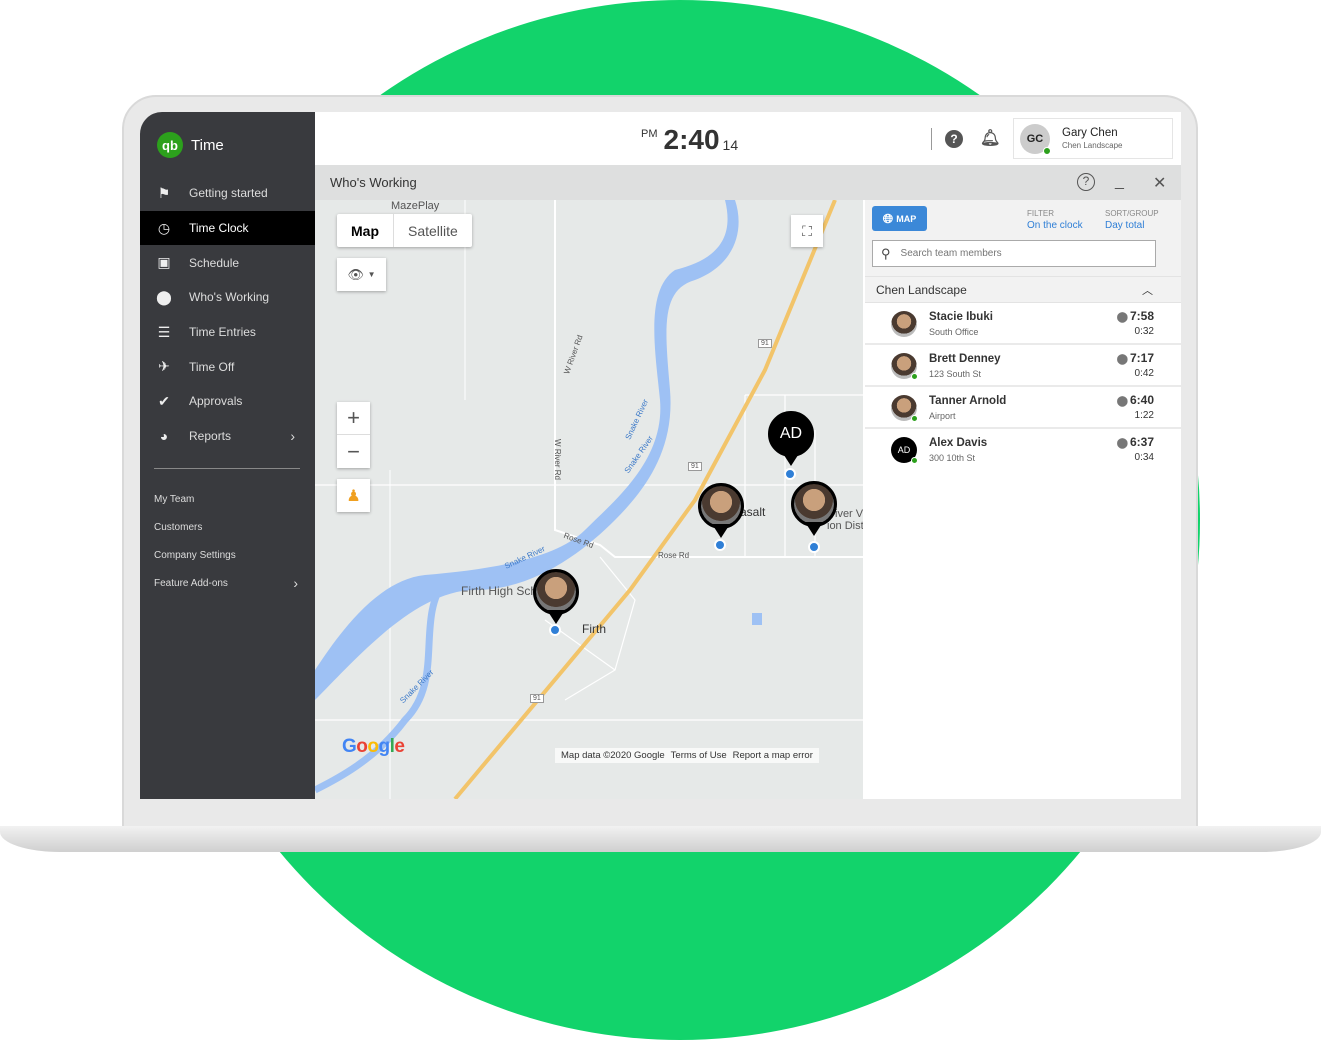 This screenshot has width=1321, height=1040. Describe the element at coordinates (958, 443) in the screenshot. I see `member-name: Alex Davis` at that location.